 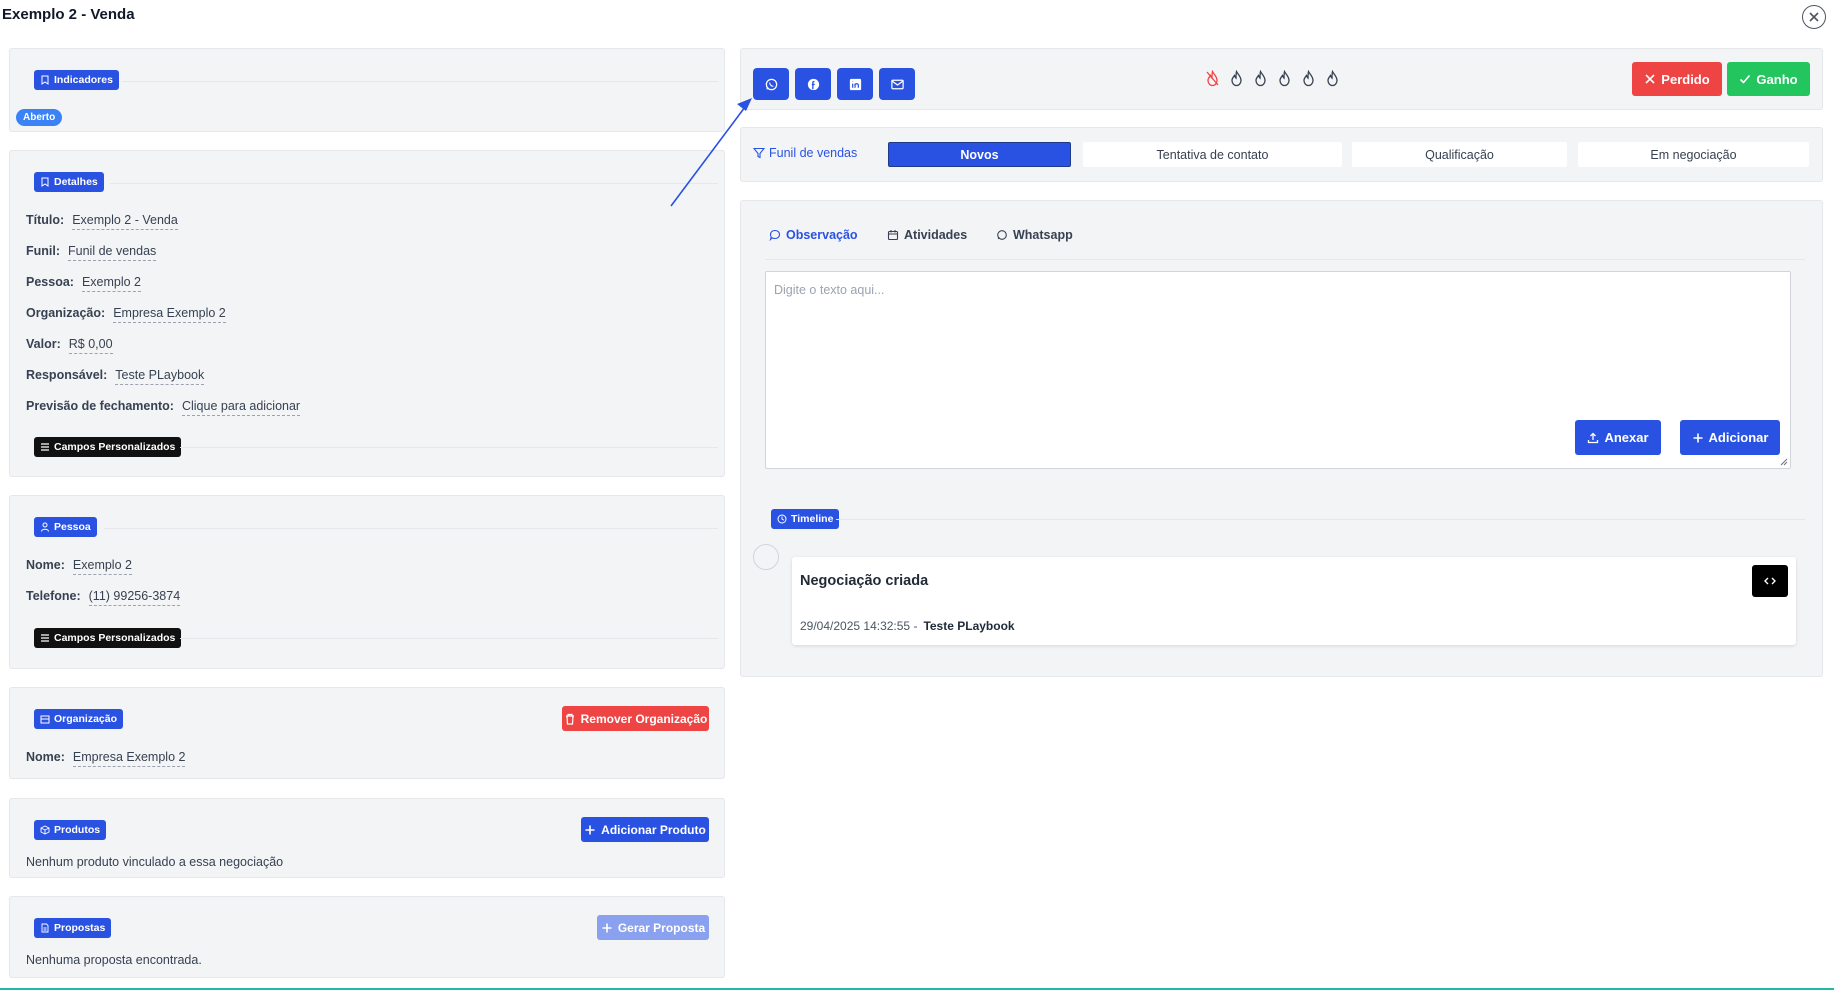 I want to click on add-note-label: Adicionar, so click(x=1738, y=437).